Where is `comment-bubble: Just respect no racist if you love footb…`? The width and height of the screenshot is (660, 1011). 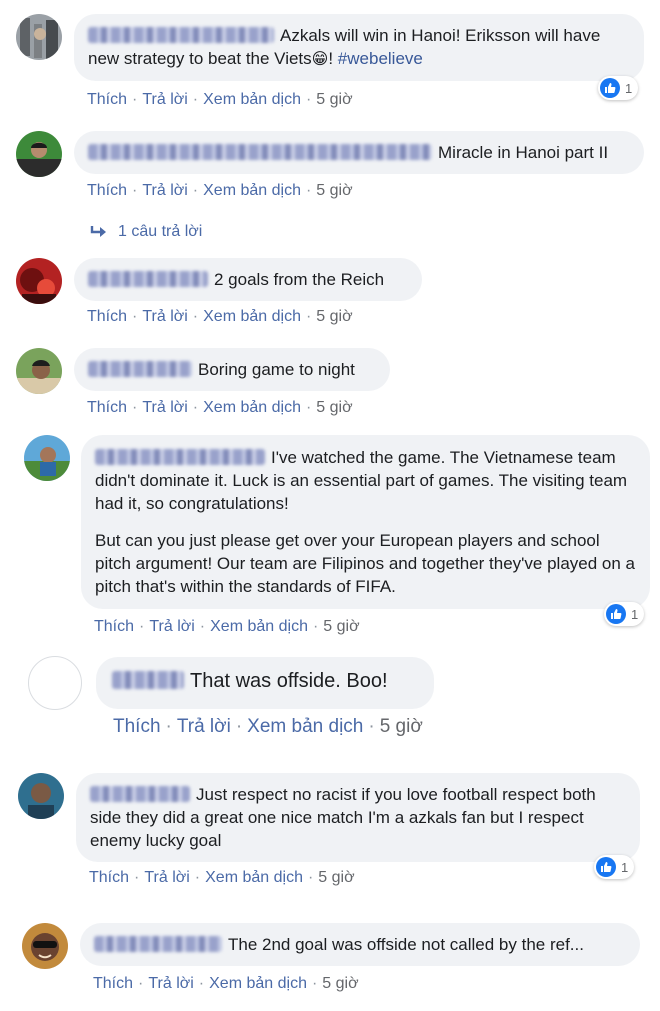 comment-bubble: Just respect no racist if you love footb… is located at coordinates (358, 817).